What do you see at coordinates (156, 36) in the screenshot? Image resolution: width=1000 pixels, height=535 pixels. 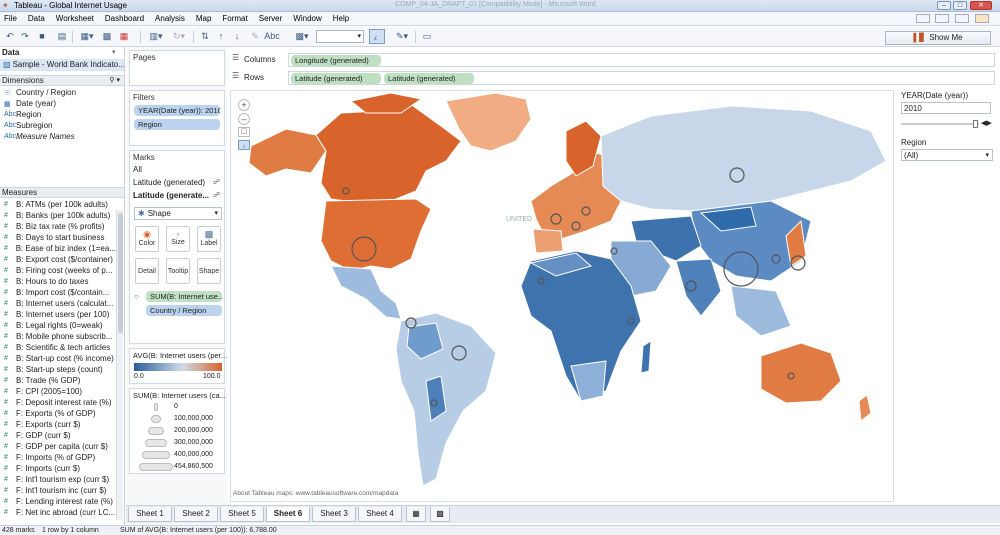 I see `pause-updates-icon: ▥▾` at bounding box center [156, 36].